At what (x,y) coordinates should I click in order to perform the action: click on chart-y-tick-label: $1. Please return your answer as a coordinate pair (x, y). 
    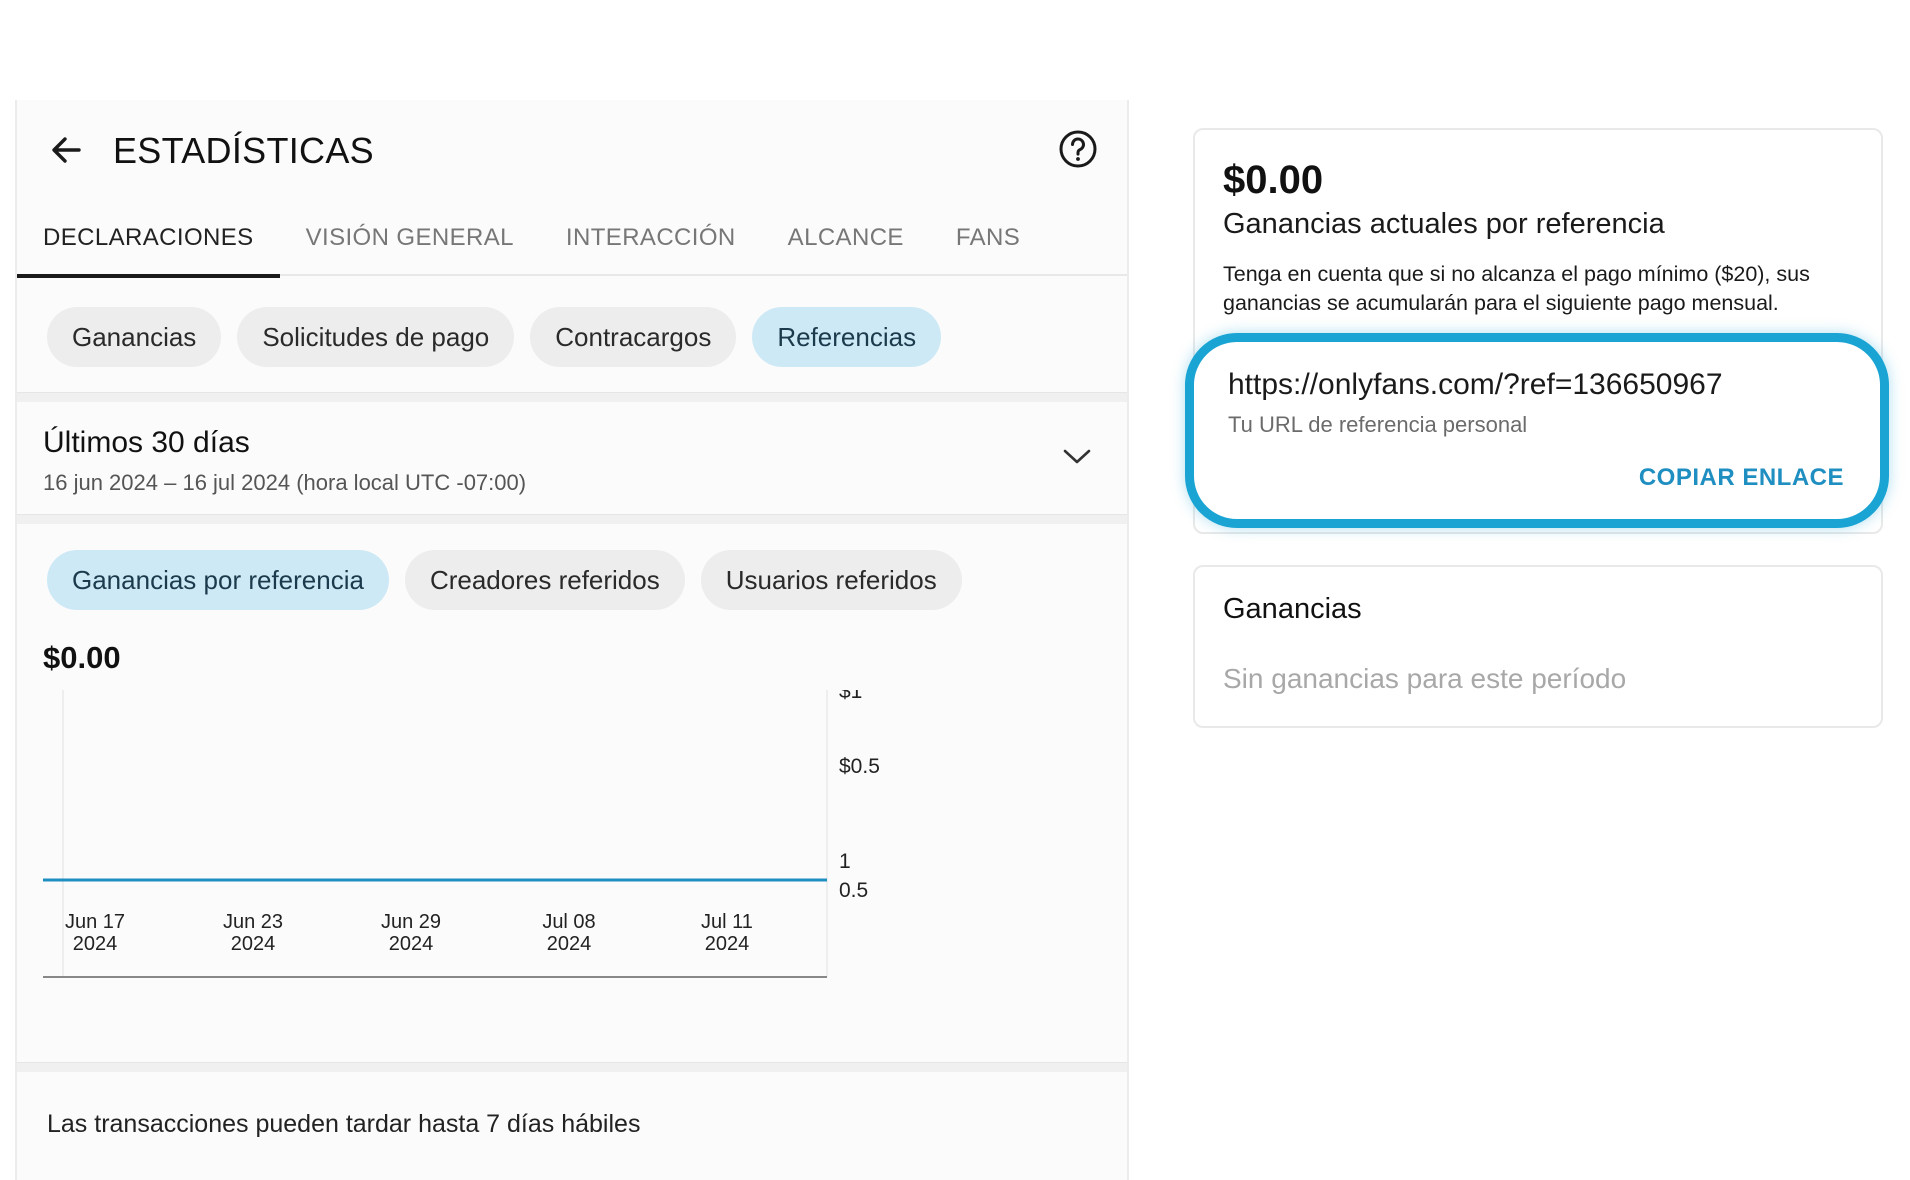
    Looking at the image, I should click on (850, 696).